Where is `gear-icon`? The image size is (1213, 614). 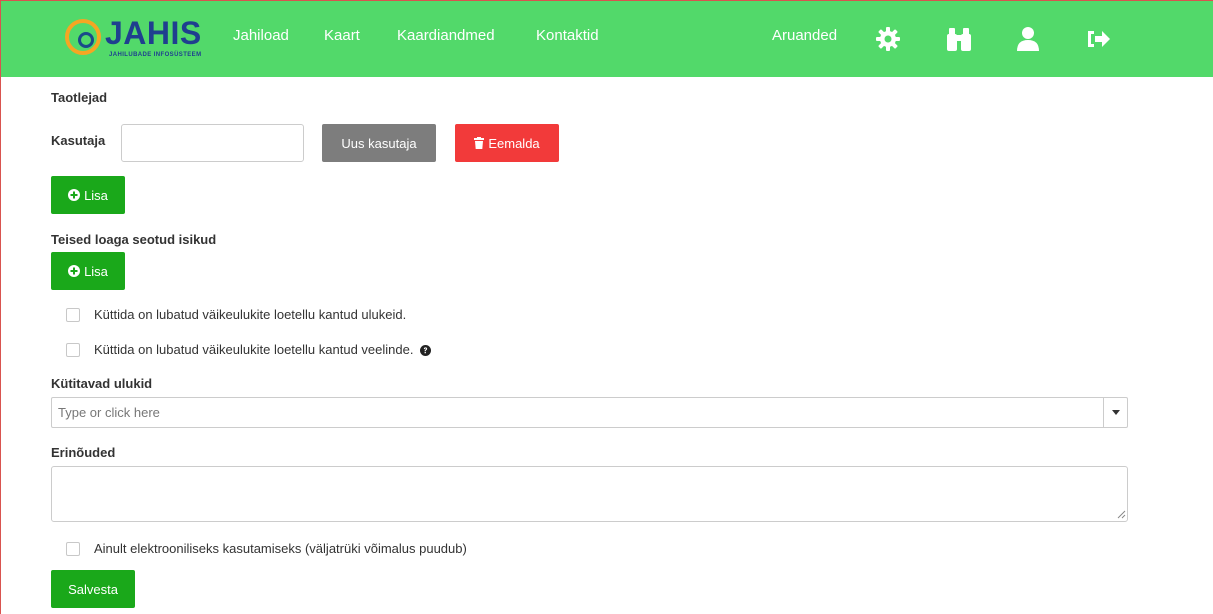
gear-icon is located at coordinates (888, 39).